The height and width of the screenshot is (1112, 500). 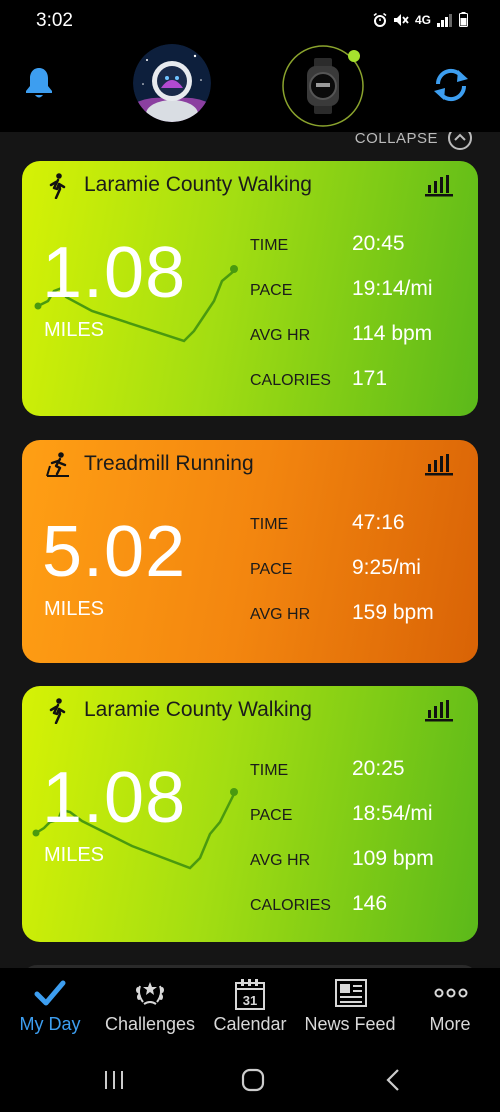 What do you see at coordinates (370, 378) in the screenshot?
I see `stat-calories-value: 171` at bounding box center [370, 378].